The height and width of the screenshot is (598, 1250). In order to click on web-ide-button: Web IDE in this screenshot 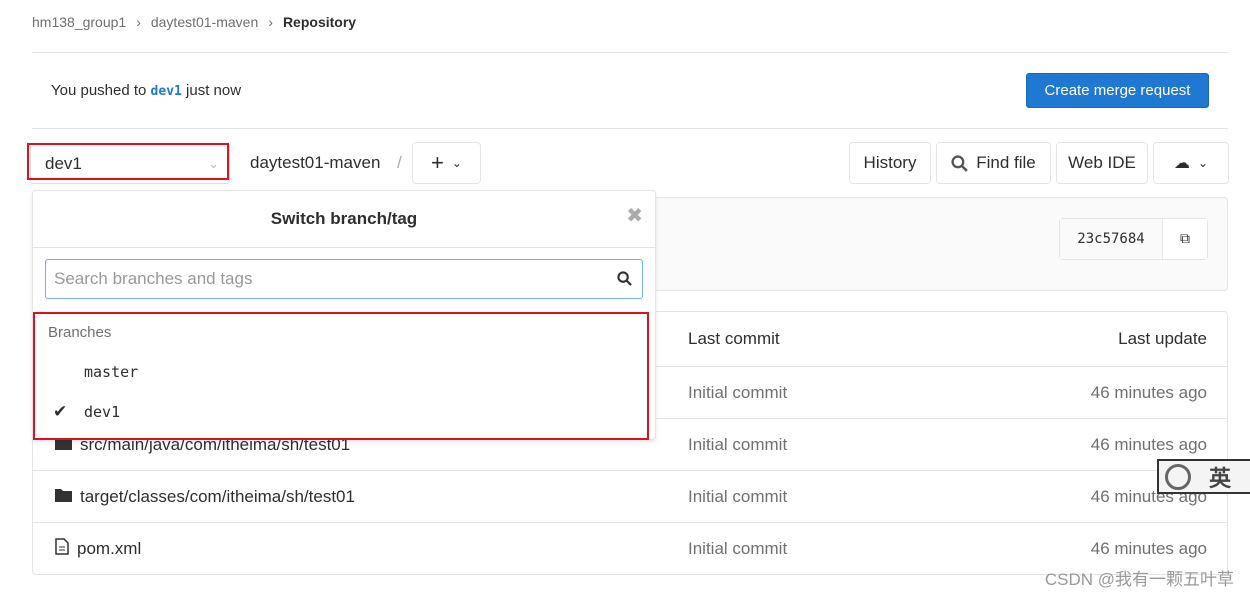, I will do `click(1102, 163)`.